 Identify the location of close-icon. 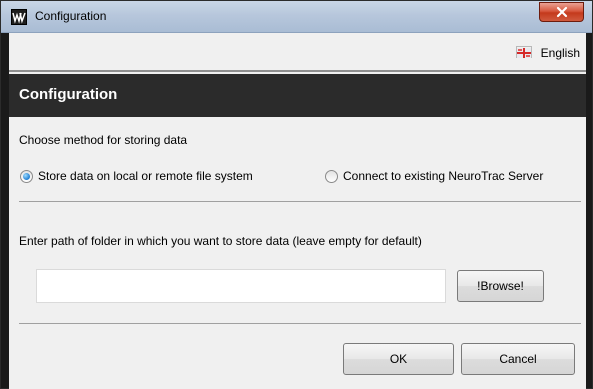
(561, 12).